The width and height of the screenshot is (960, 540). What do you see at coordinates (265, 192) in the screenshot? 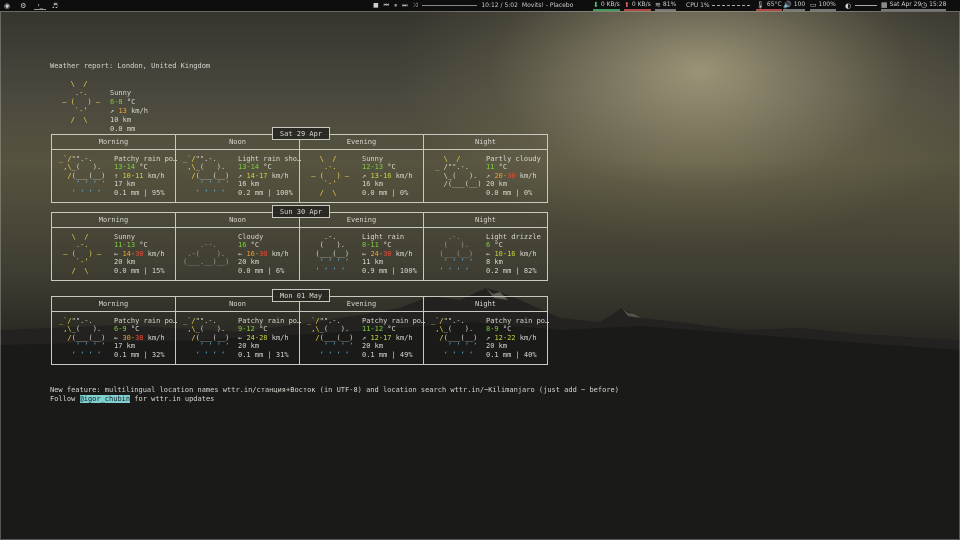
I see `precipitation-value: 0.2 mm | 100%` at bounding box center [265, 192].